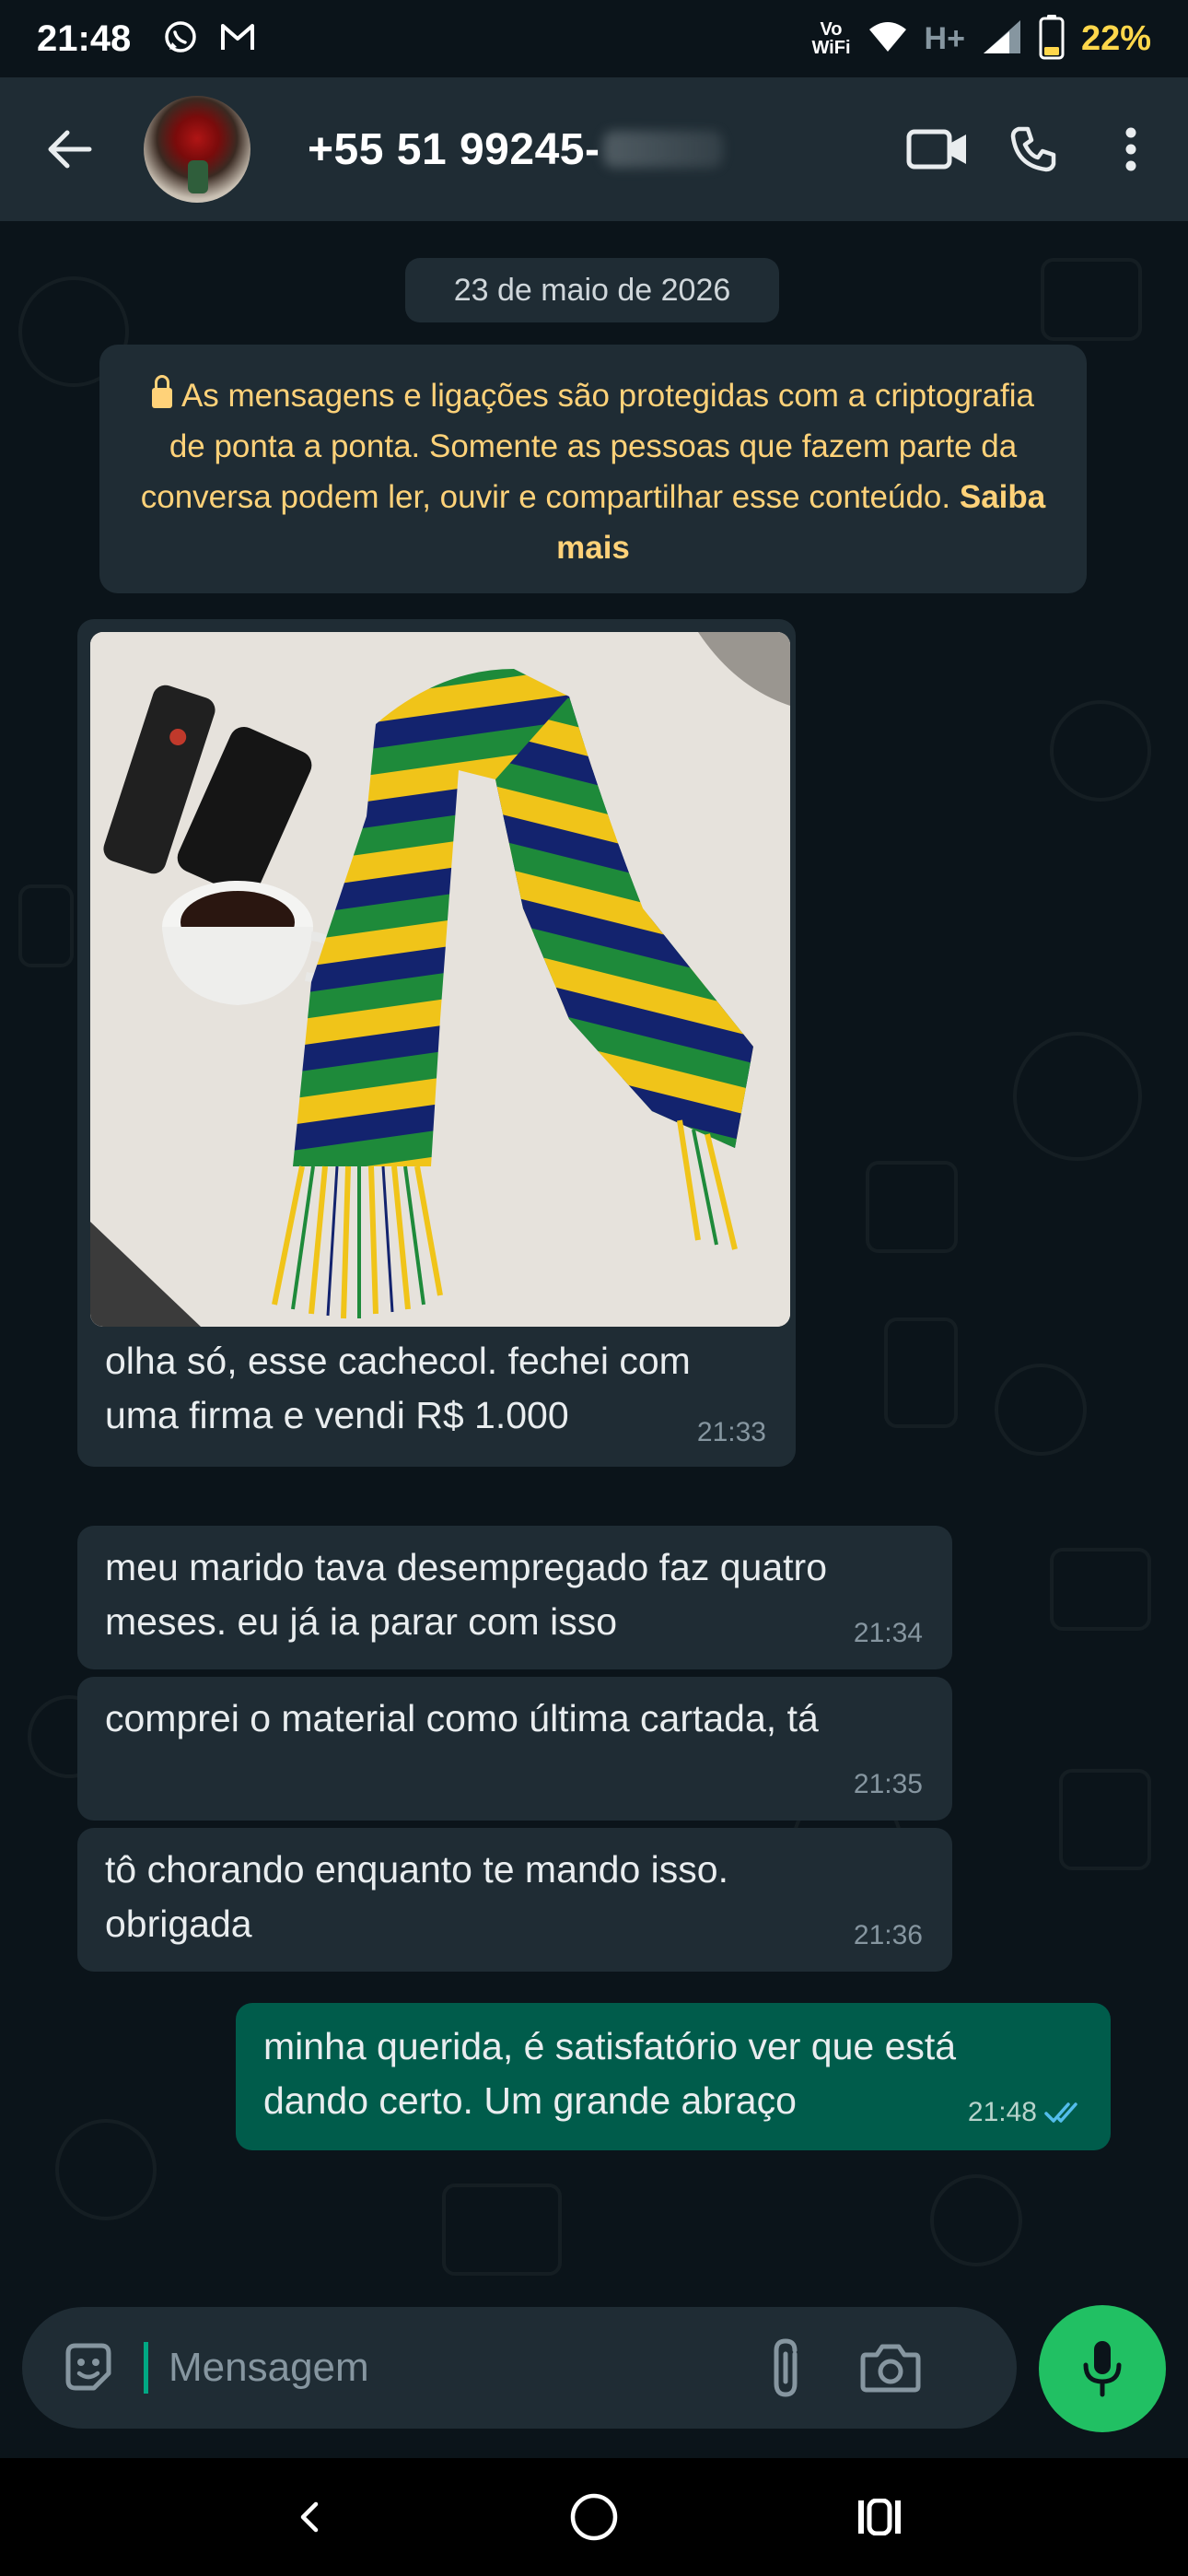 This screenshot has height=2576, width=1188. I want to click on nav-home-button, so click(594, 2517).